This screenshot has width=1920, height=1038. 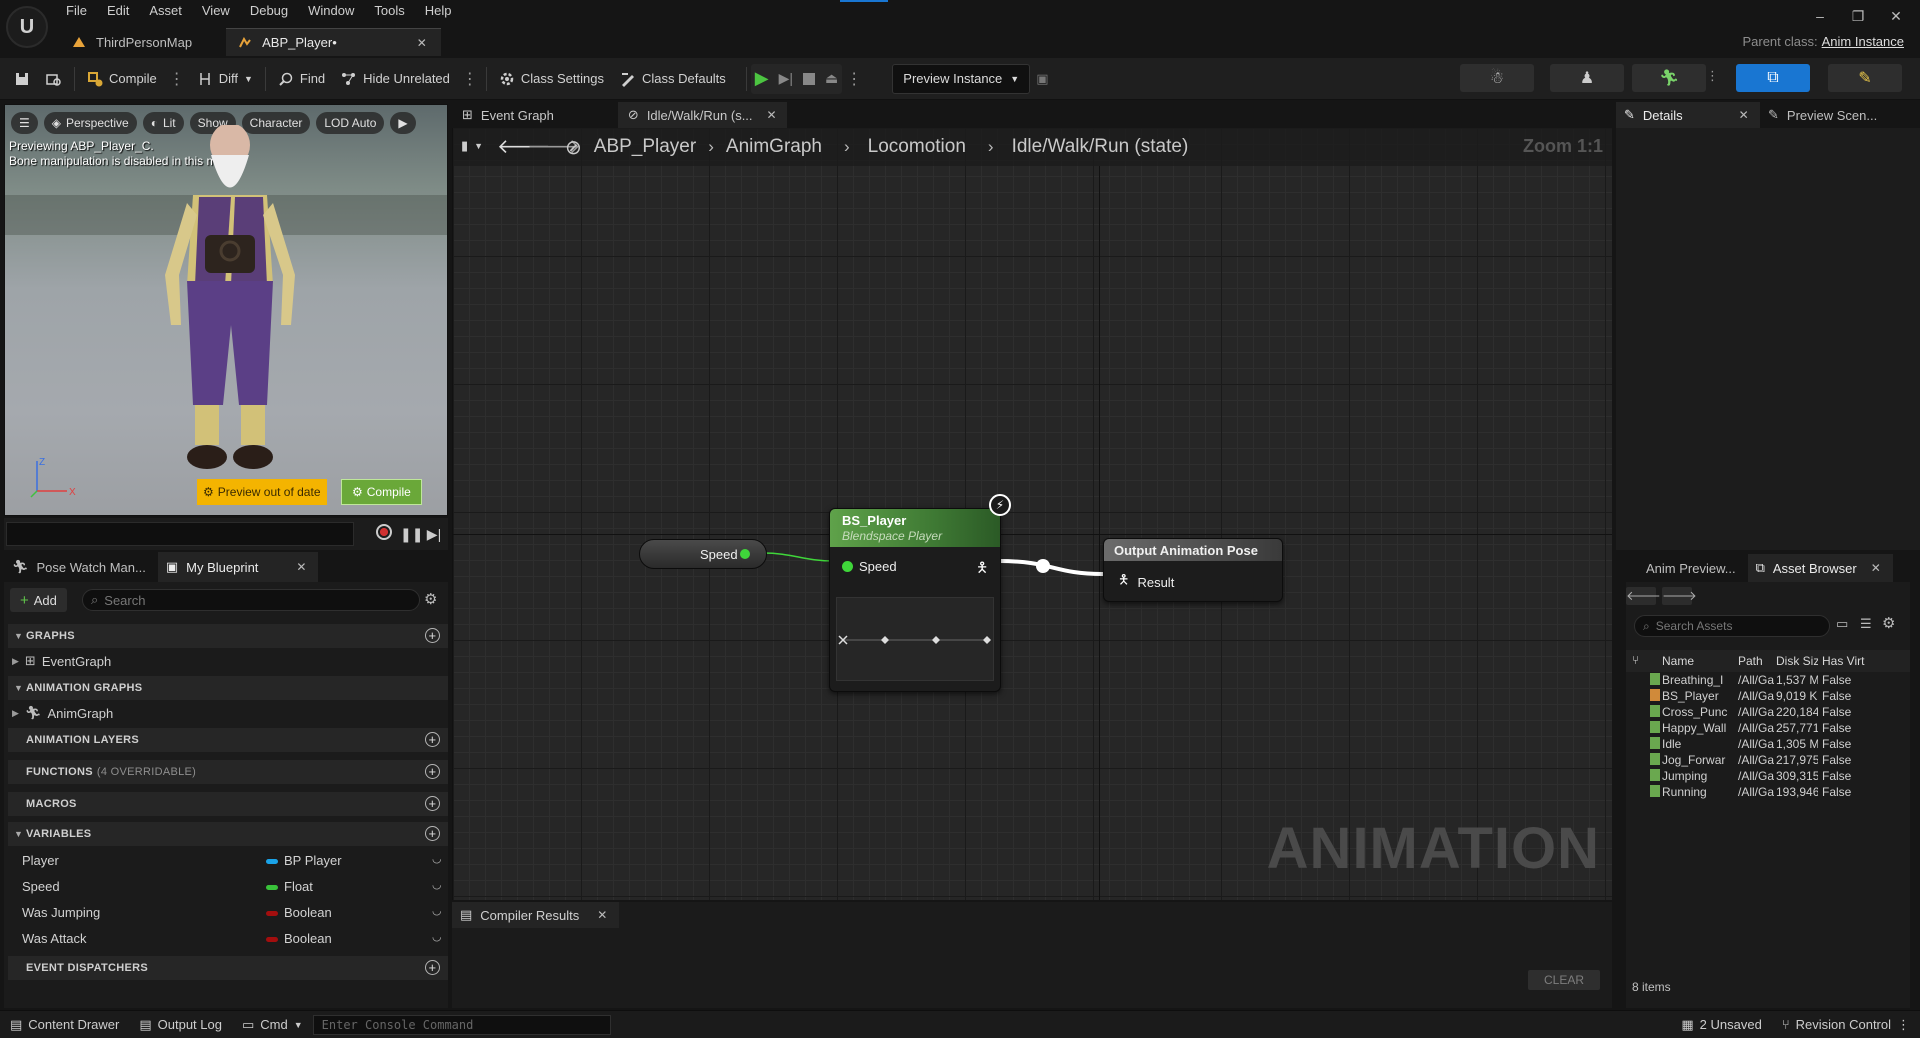 I want to click on viewport-menu-button: ☰, so click(x=24, y=123).